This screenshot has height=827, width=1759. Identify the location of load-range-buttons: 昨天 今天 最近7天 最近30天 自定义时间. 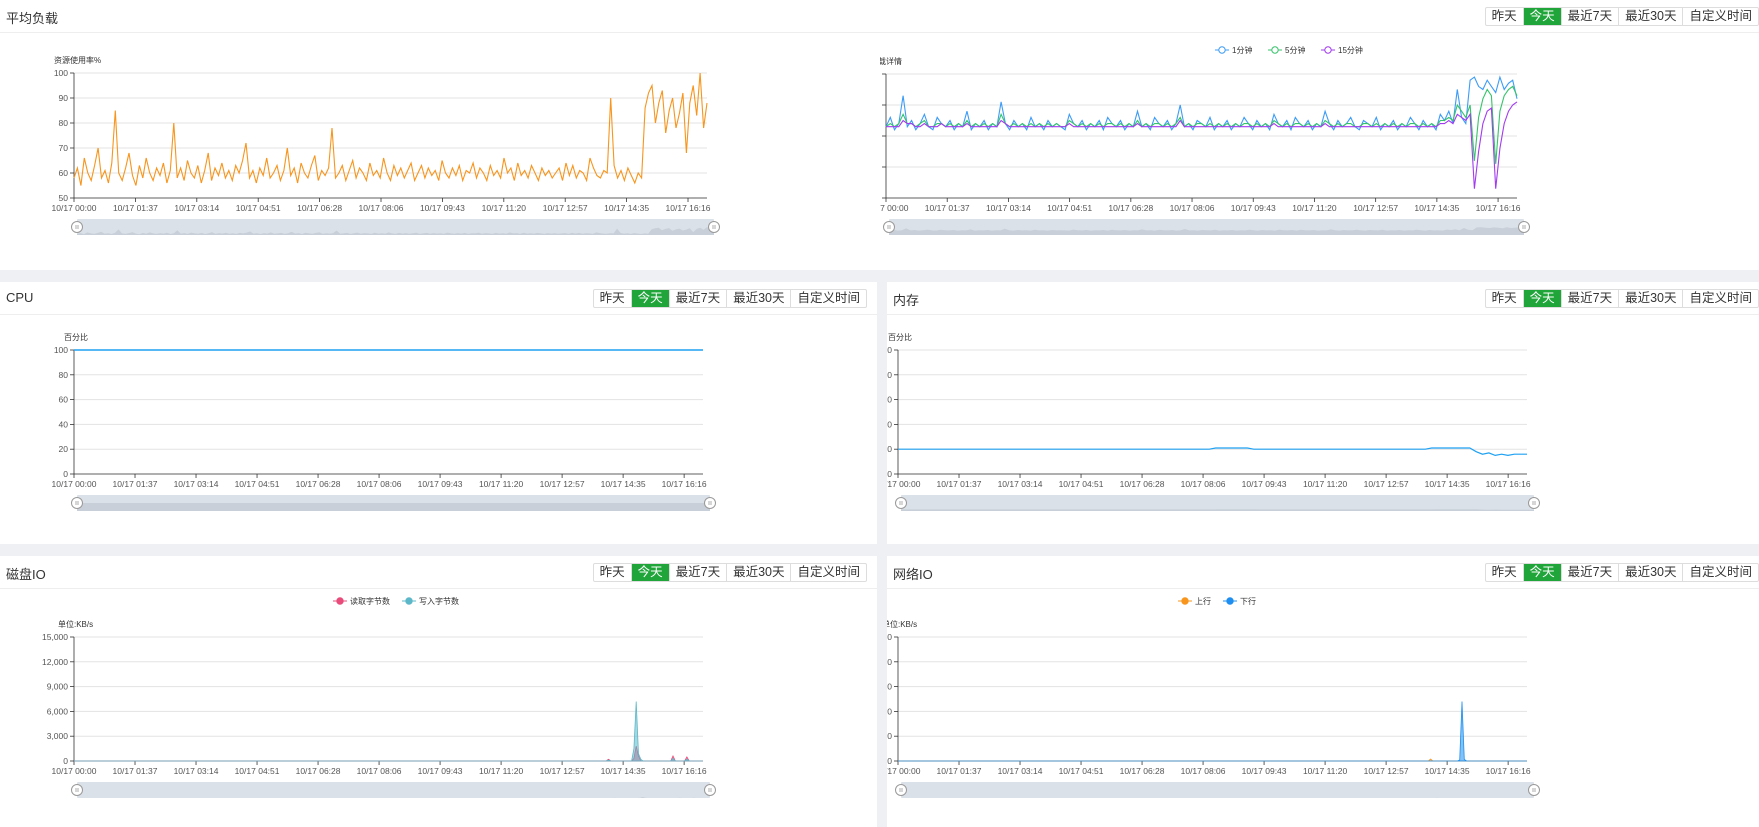
(1621, 16).